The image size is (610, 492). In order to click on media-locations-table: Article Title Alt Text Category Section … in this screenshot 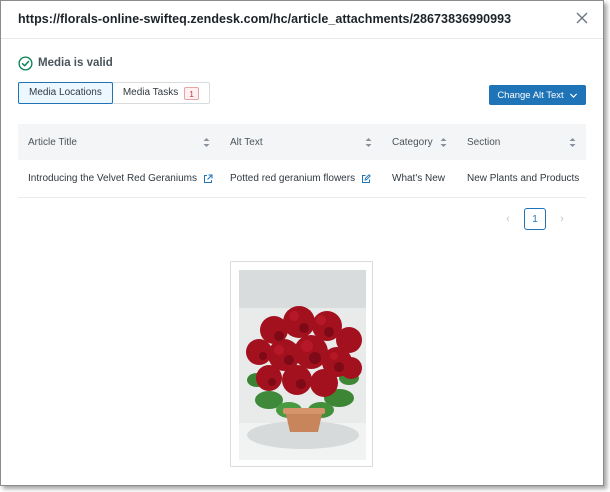, I will do `click(302, 161)`.